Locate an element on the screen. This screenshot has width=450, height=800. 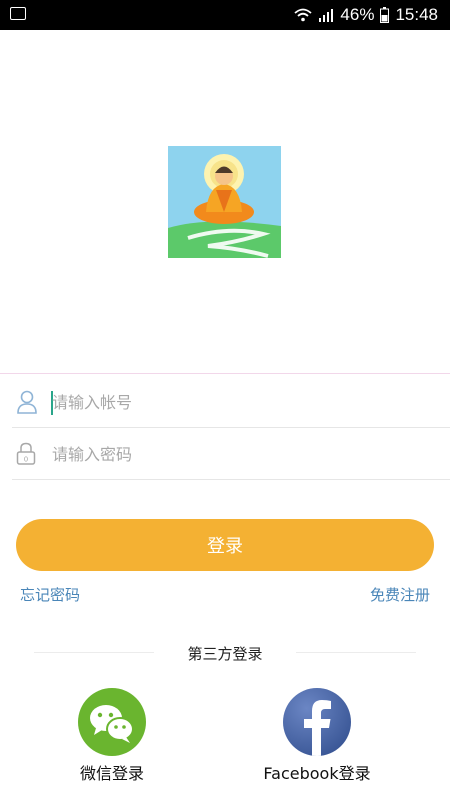
password-input is located at coordinates (237, 454).